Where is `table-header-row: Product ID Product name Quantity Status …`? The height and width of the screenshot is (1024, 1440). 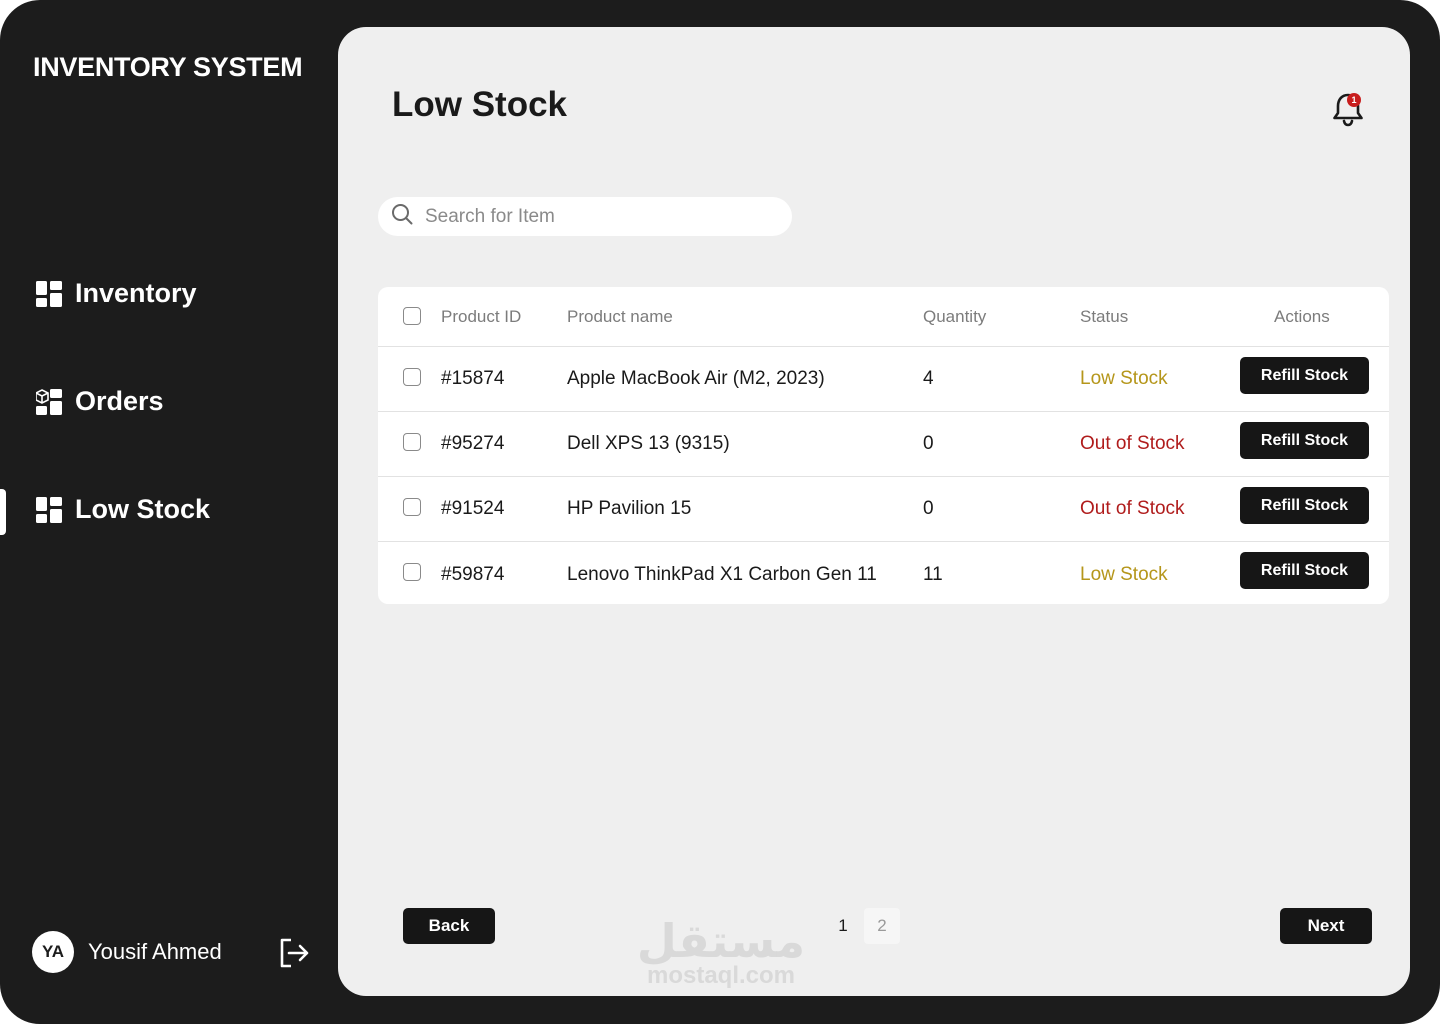 table-header-row: Product ID Product name Quantity Status … is located at coordinates (883, 317).